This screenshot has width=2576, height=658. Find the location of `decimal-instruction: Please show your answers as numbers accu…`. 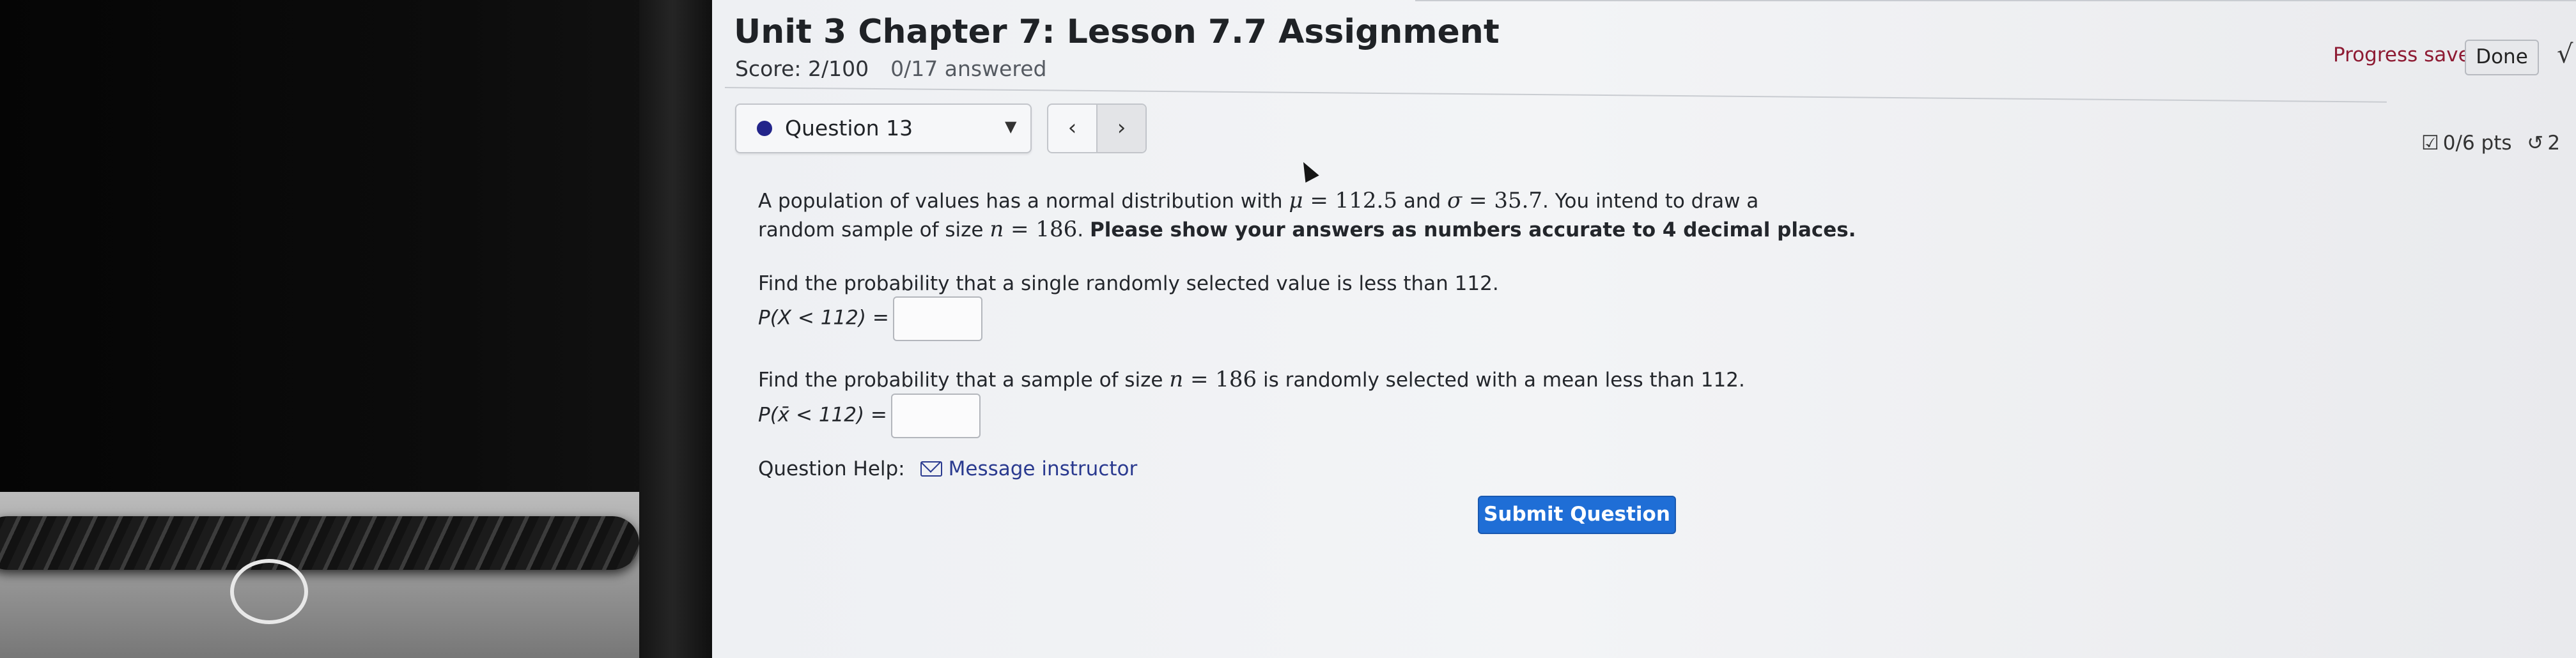

decimal-instruction: Please show your answers as numbers accu… is located at coordinates (1472, 229).